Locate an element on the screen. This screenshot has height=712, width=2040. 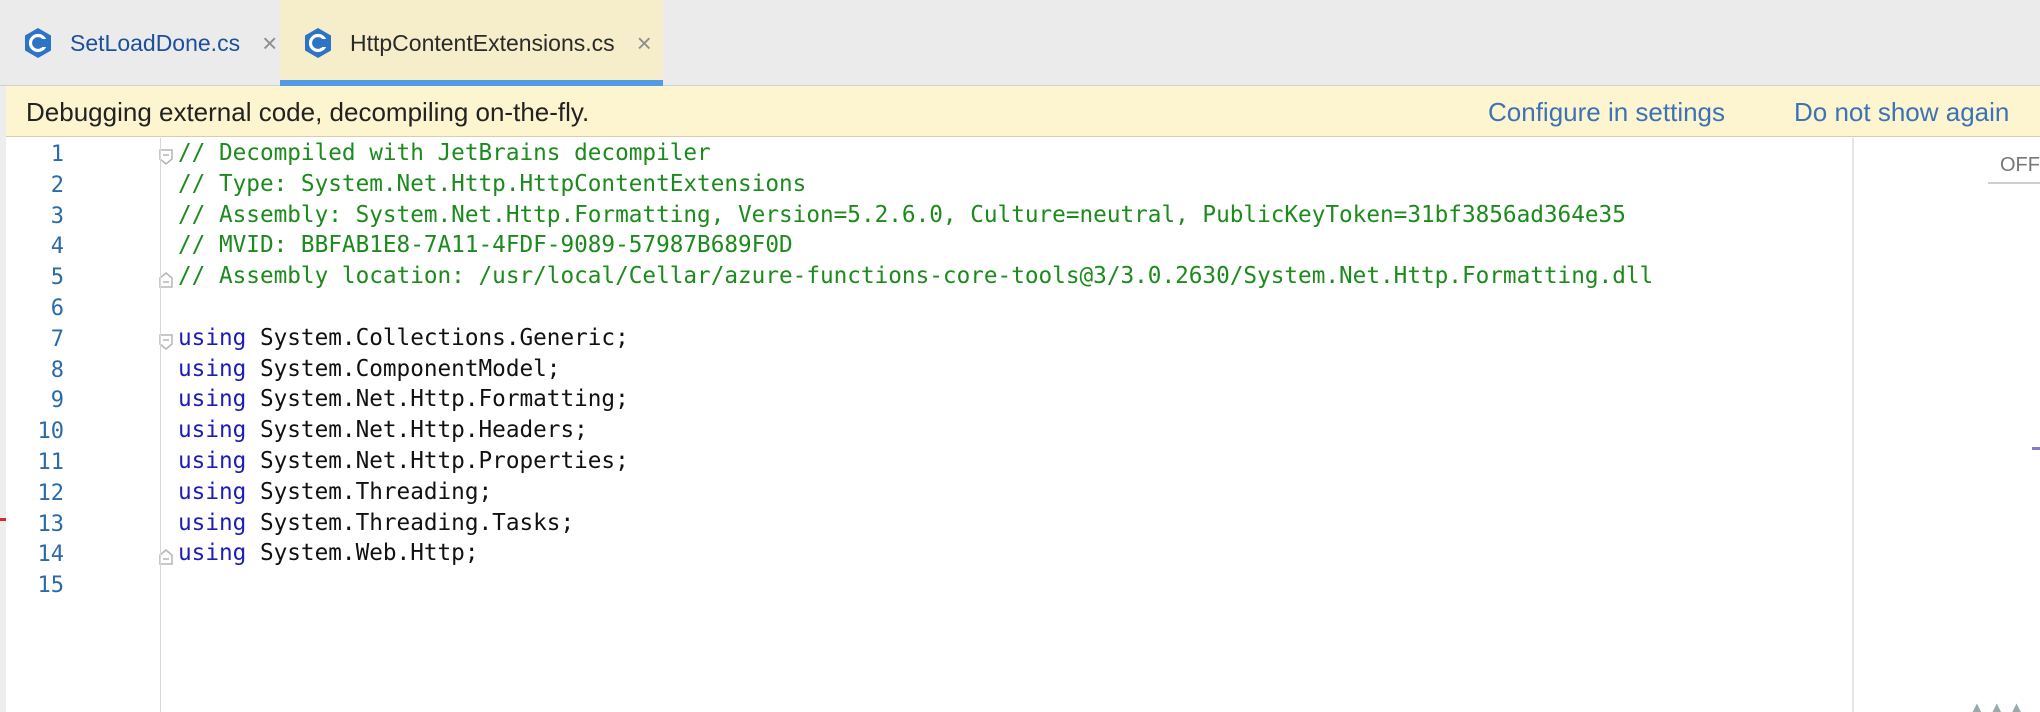
line-number: 12 is located at coordinates (51, 493).